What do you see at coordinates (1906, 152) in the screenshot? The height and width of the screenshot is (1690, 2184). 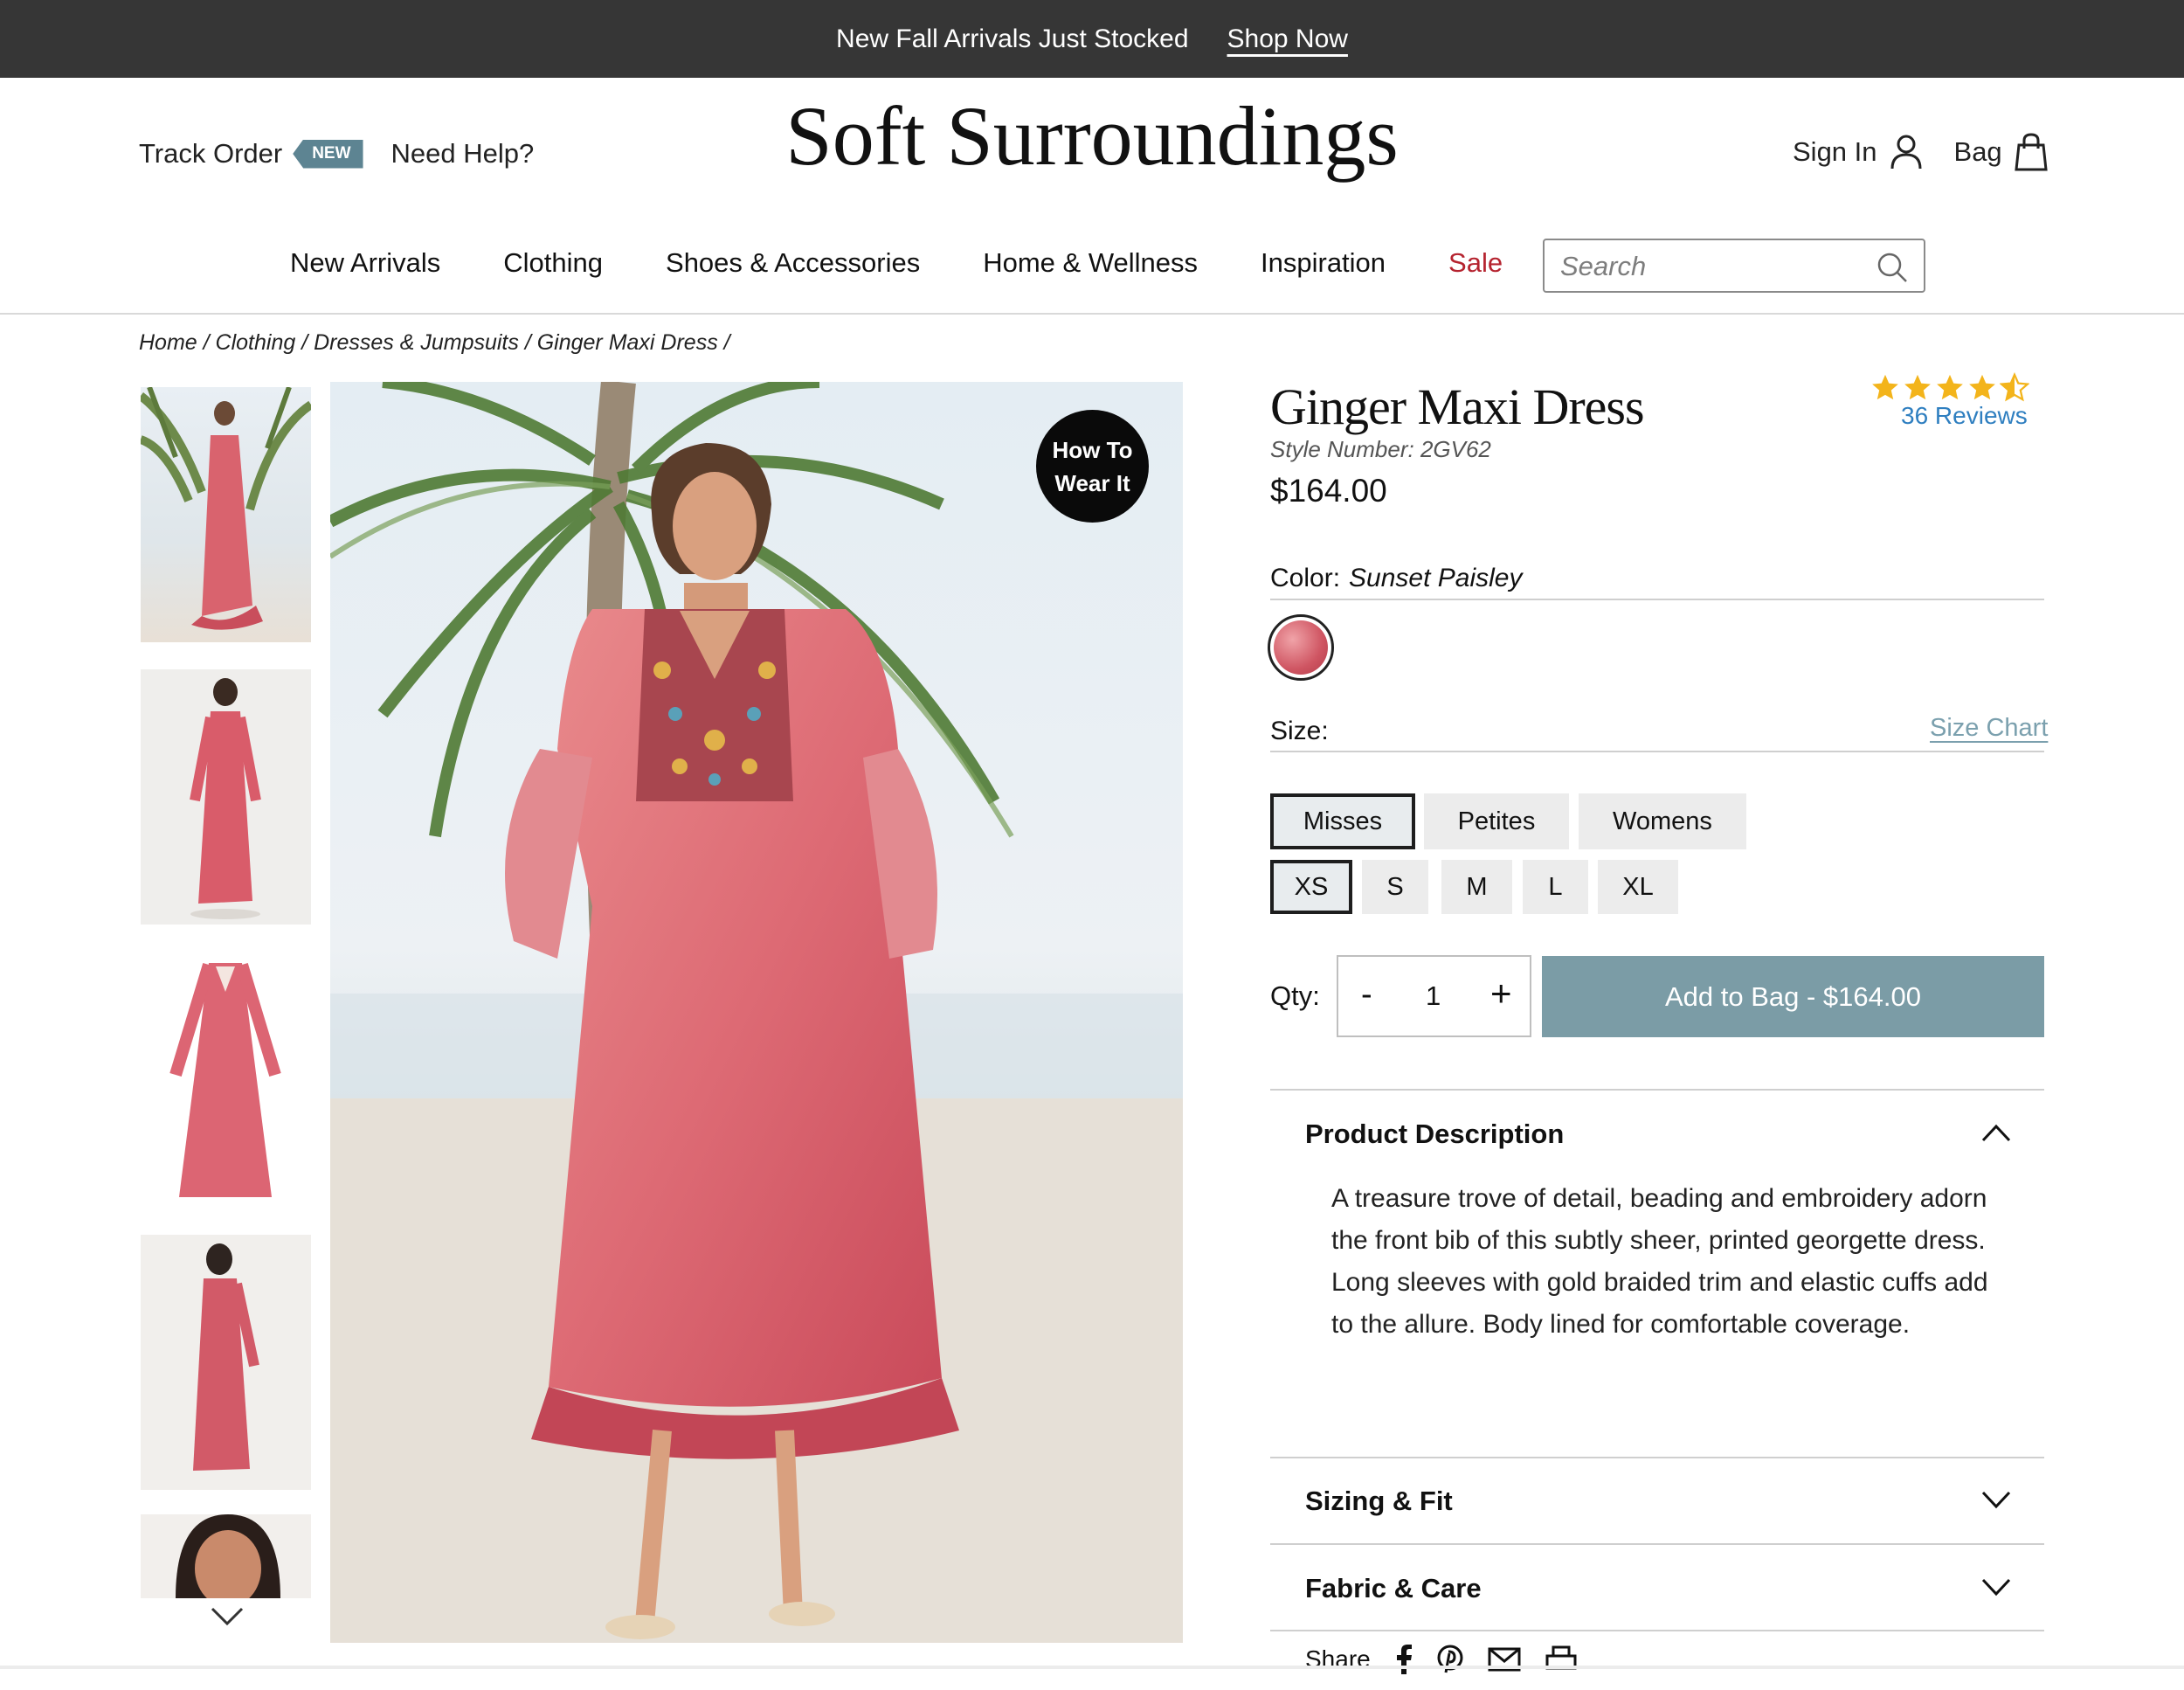 I see `user-icon` at bounding box center [1906, 152].